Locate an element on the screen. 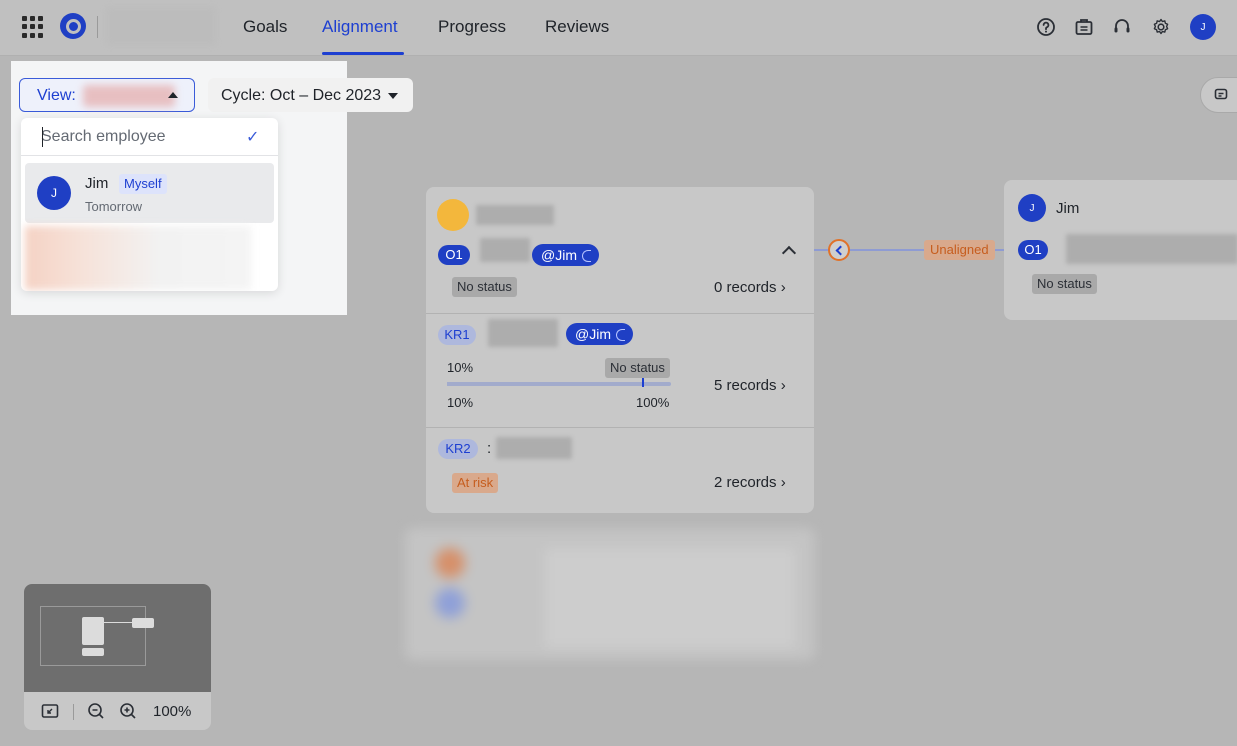 This screenshot has height=746, width=1237. cycle-selector-button: Cycle: Oct – Dec 2023 is located at coordinates (310, 95).